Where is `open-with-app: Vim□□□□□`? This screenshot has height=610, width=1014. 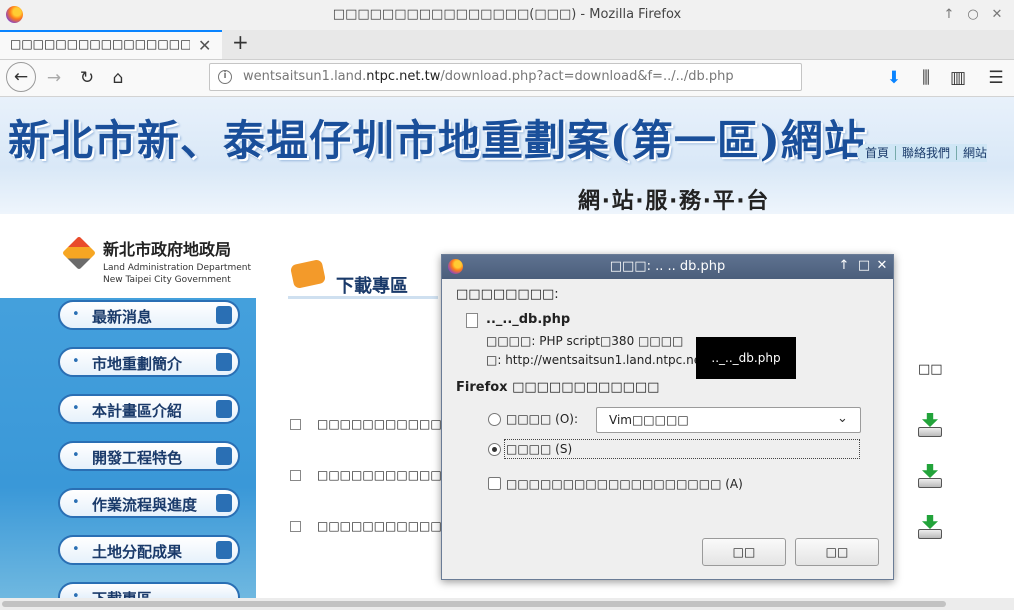 open-with-app: Vim□□□□□ is located at coordinates (649, 420).